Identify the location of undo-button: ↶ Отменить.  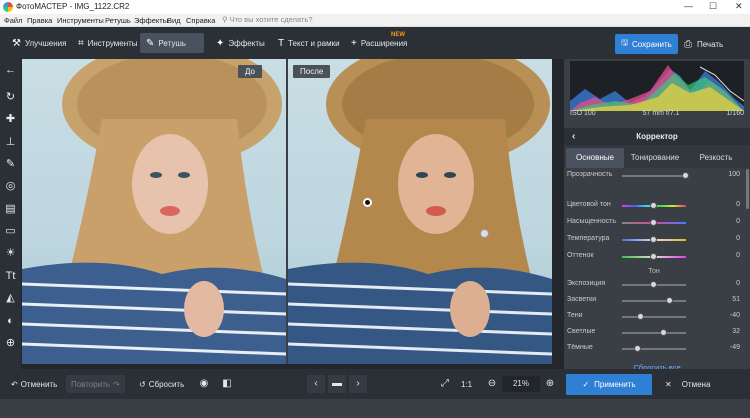
(34, 384).